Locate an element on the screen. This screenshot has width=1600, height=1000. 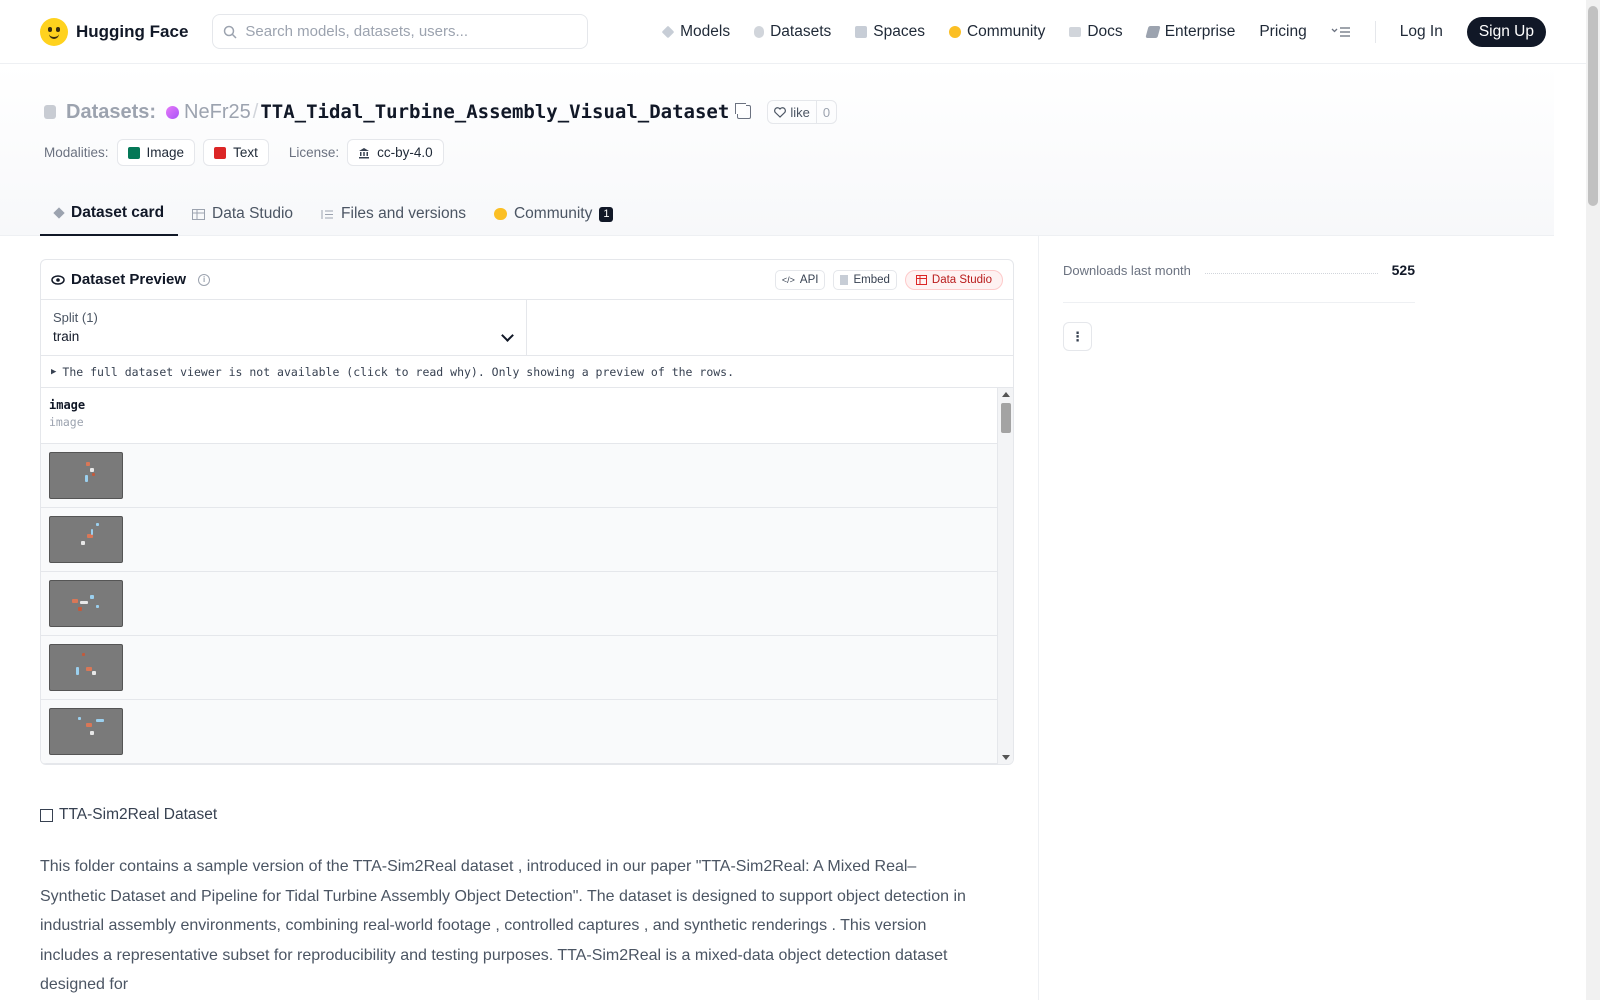
search-icon is located at coordinates (230, 32).